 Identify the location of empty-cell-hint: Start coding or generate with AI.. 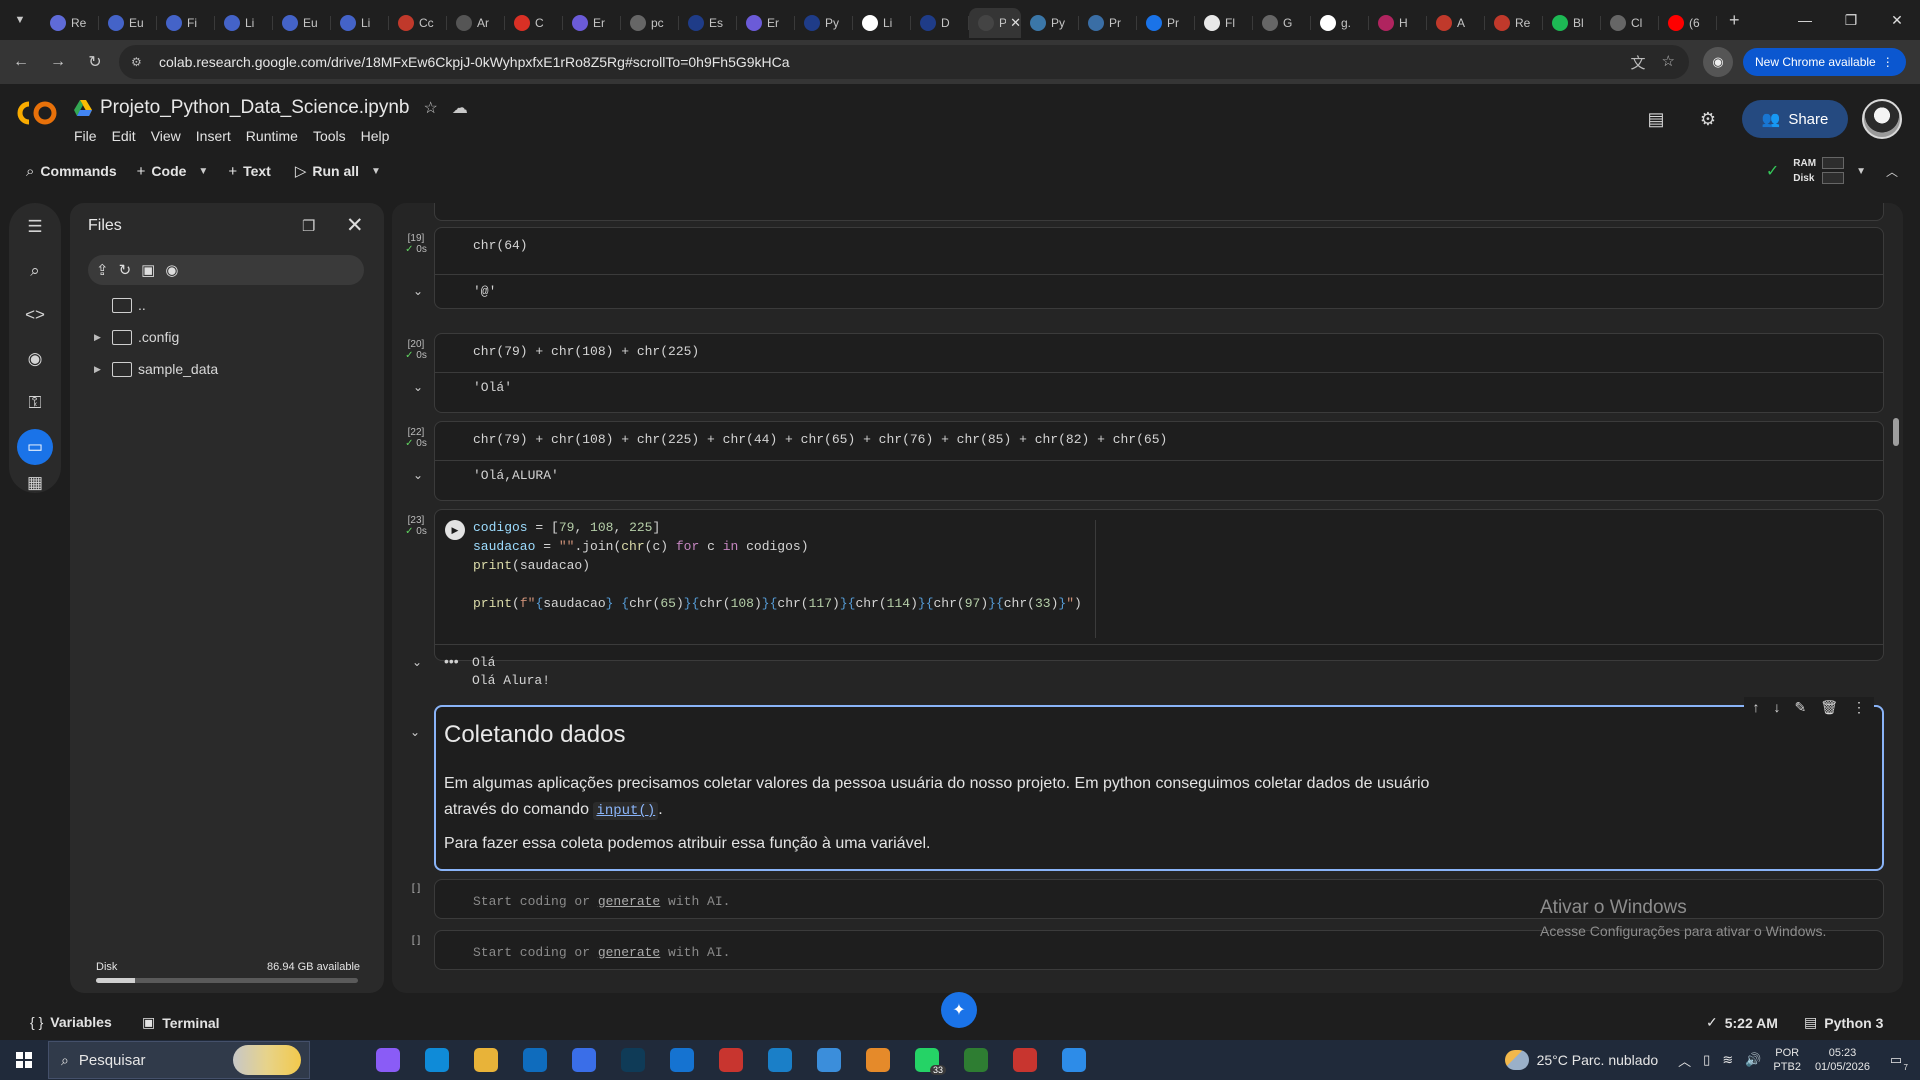
(601, 901).